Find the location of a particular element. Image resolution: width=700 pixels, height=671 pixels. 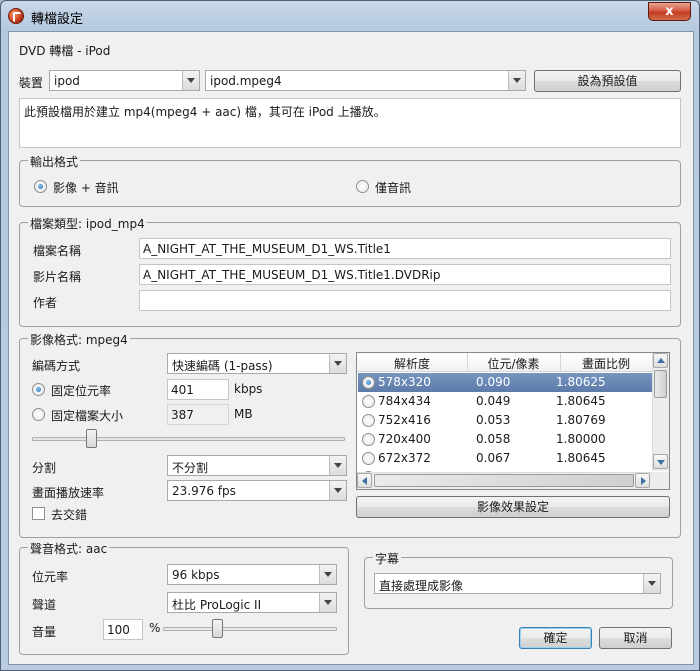

dialog-subtitle: DVD 轉檔 - iPod is located at coordinates (65, 51).